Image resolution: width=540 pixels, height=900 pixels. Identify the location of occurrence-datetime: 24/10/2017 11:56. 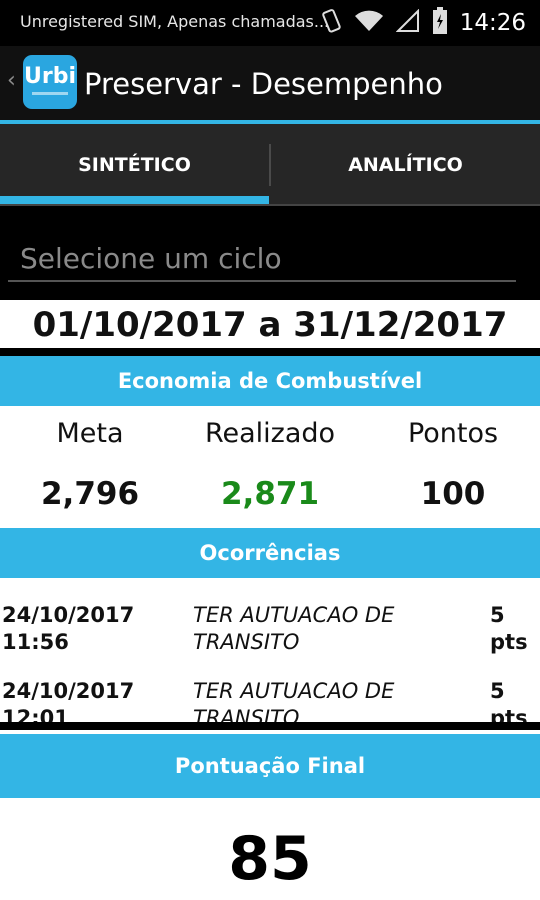
(68, 628).